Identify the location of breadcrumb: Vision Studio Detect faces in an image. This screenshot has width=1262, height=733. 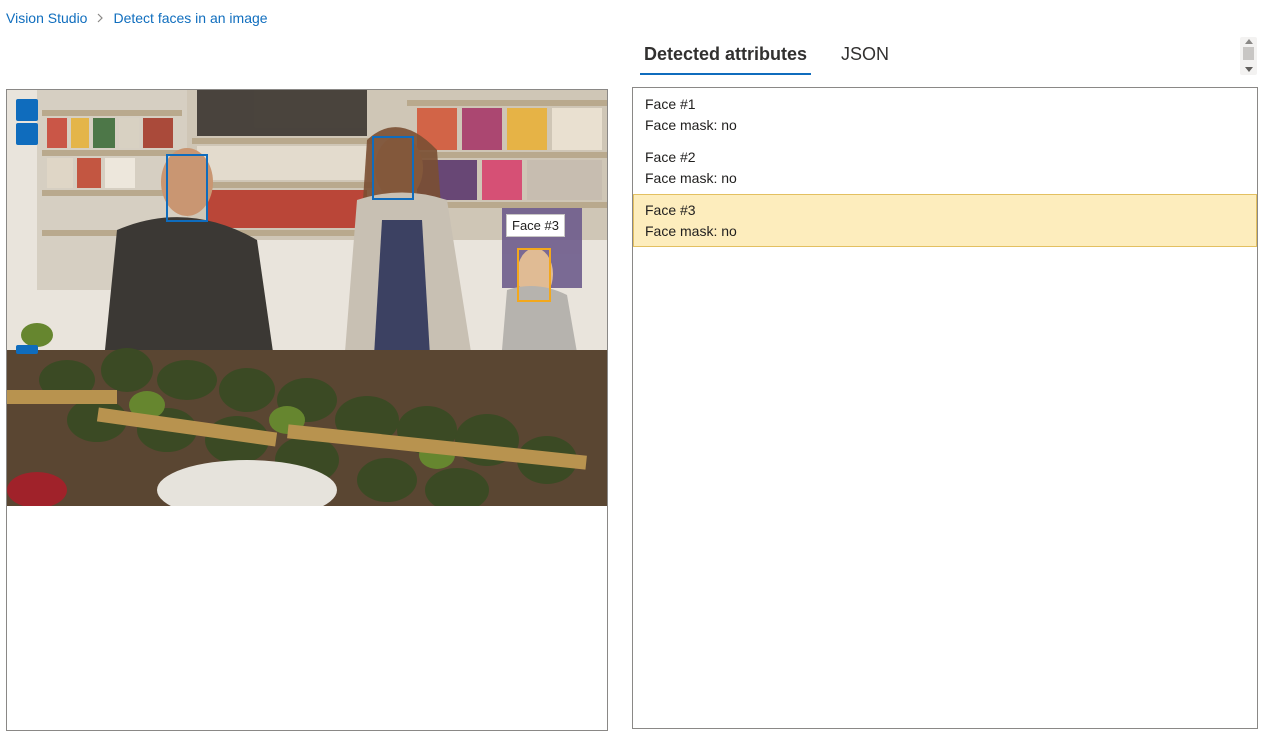
(137, 18).